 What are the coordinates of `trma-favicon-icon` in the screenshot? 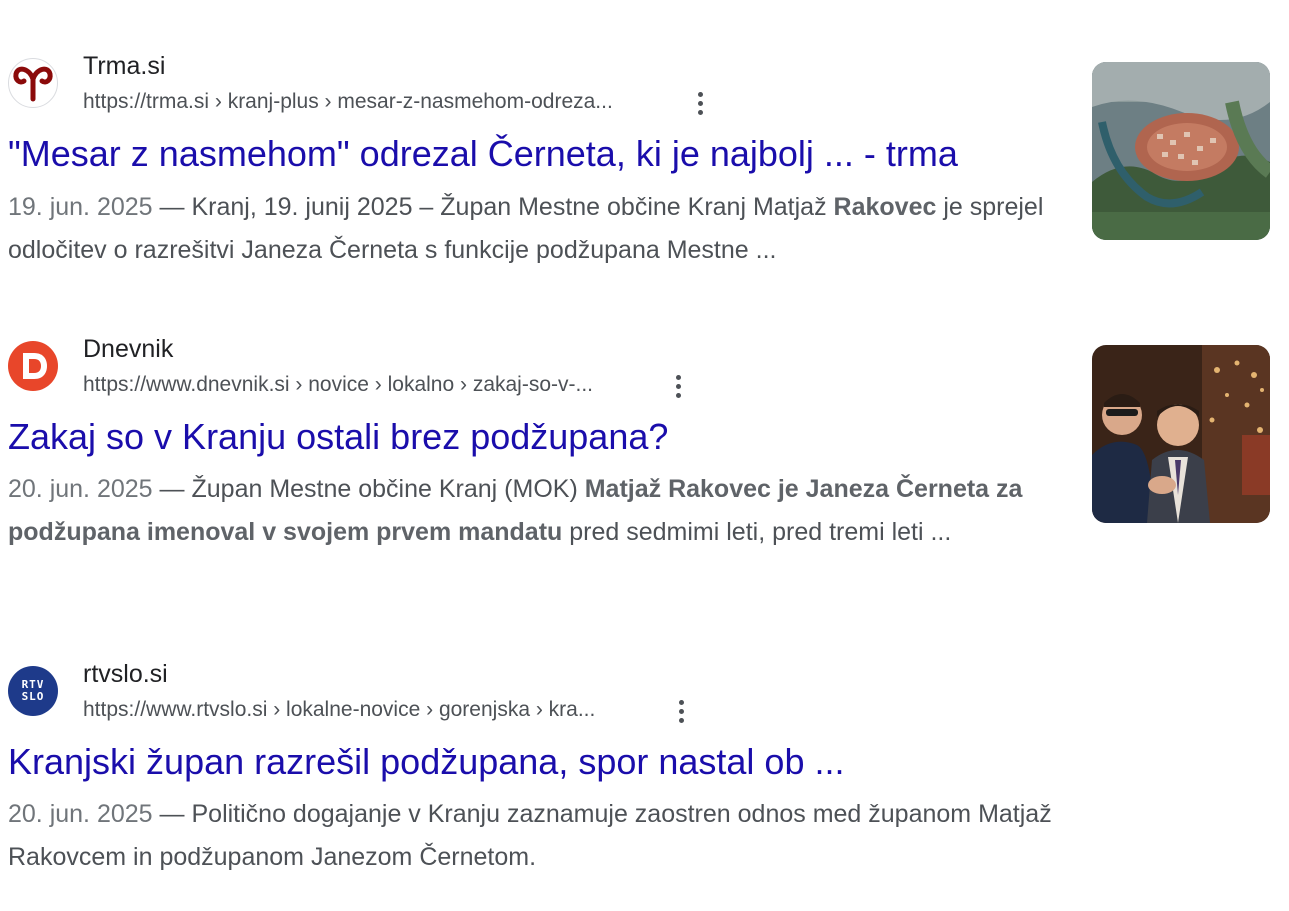 It's located at (33, 83).